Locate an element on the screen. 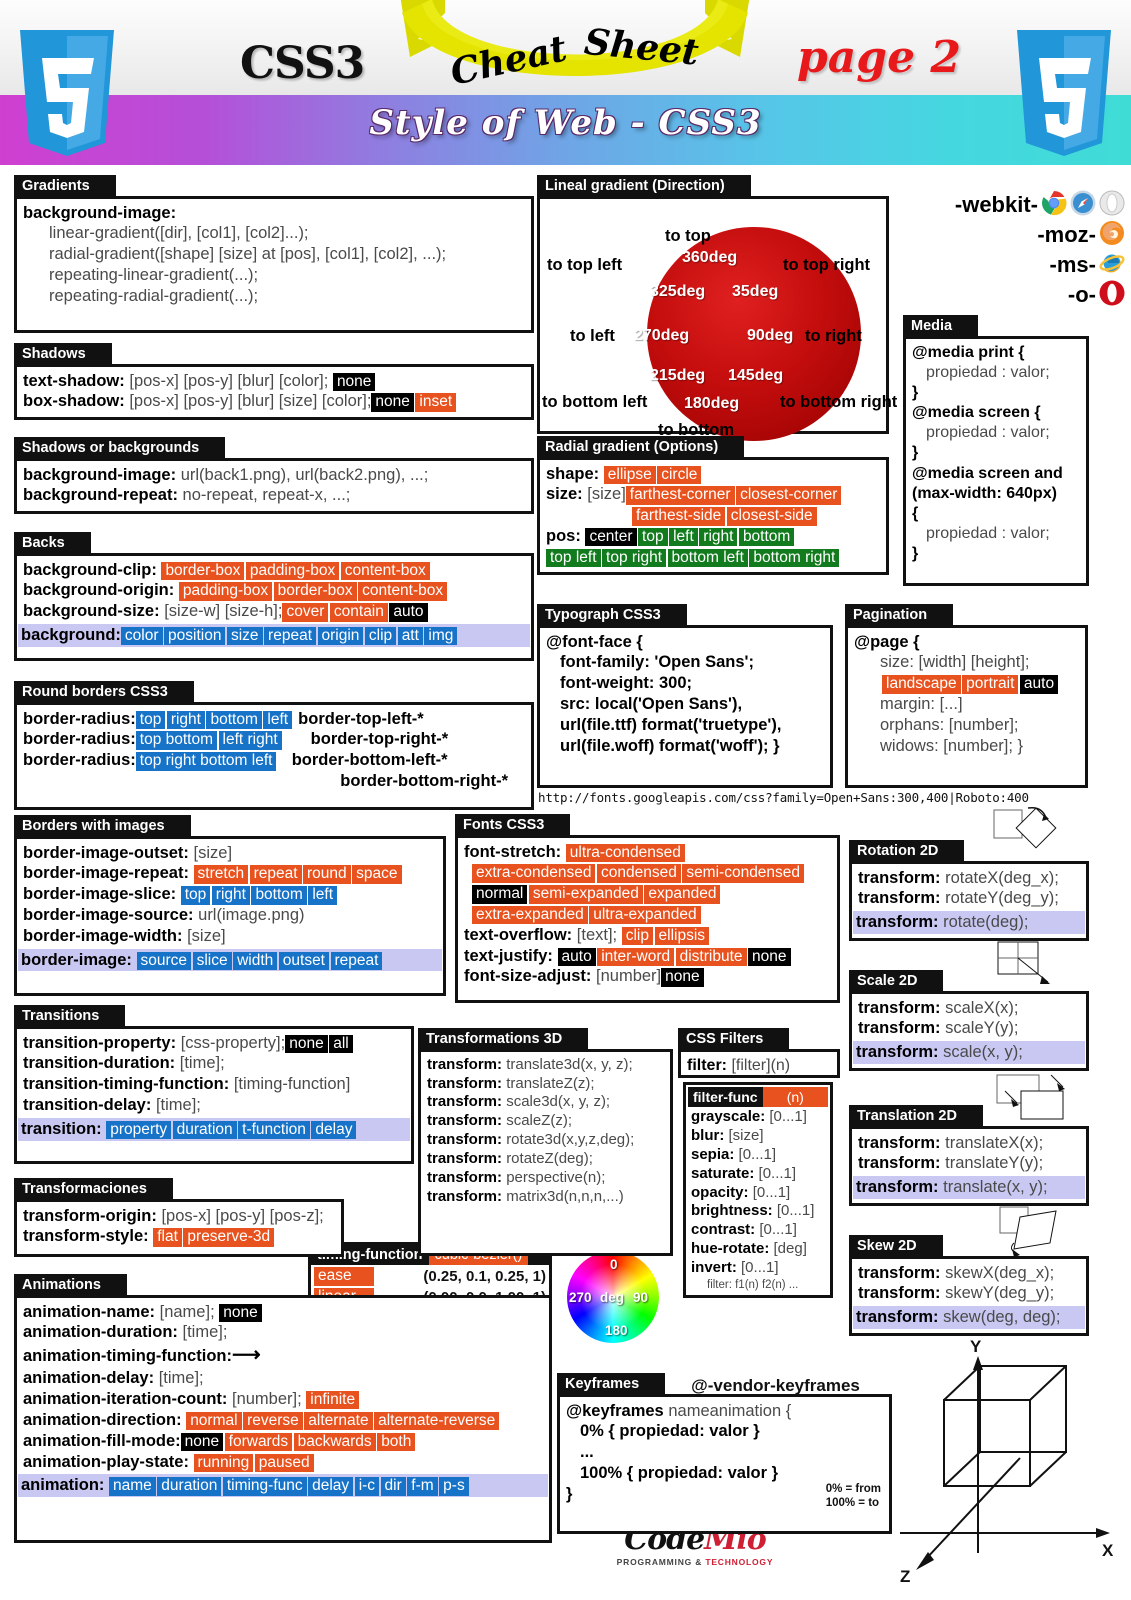 This screenshot has width=1131, height=1600. page-subtitle: Style of Web - CSS3 is located at coordinates (565, 123).